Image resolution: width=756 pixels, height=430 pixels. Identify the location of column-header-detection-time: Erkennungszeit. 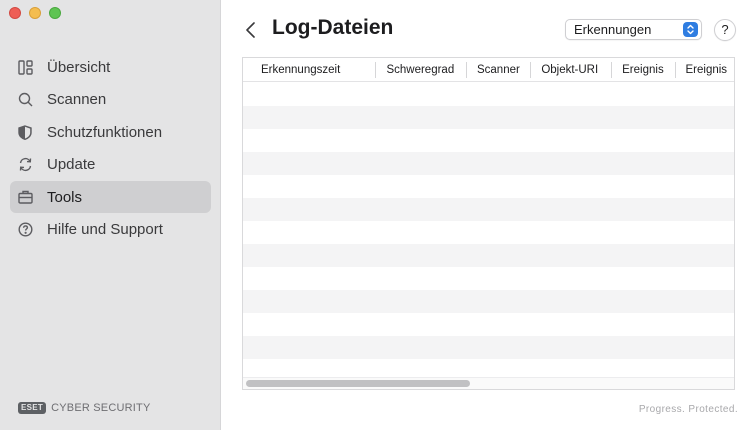
(310, 70).